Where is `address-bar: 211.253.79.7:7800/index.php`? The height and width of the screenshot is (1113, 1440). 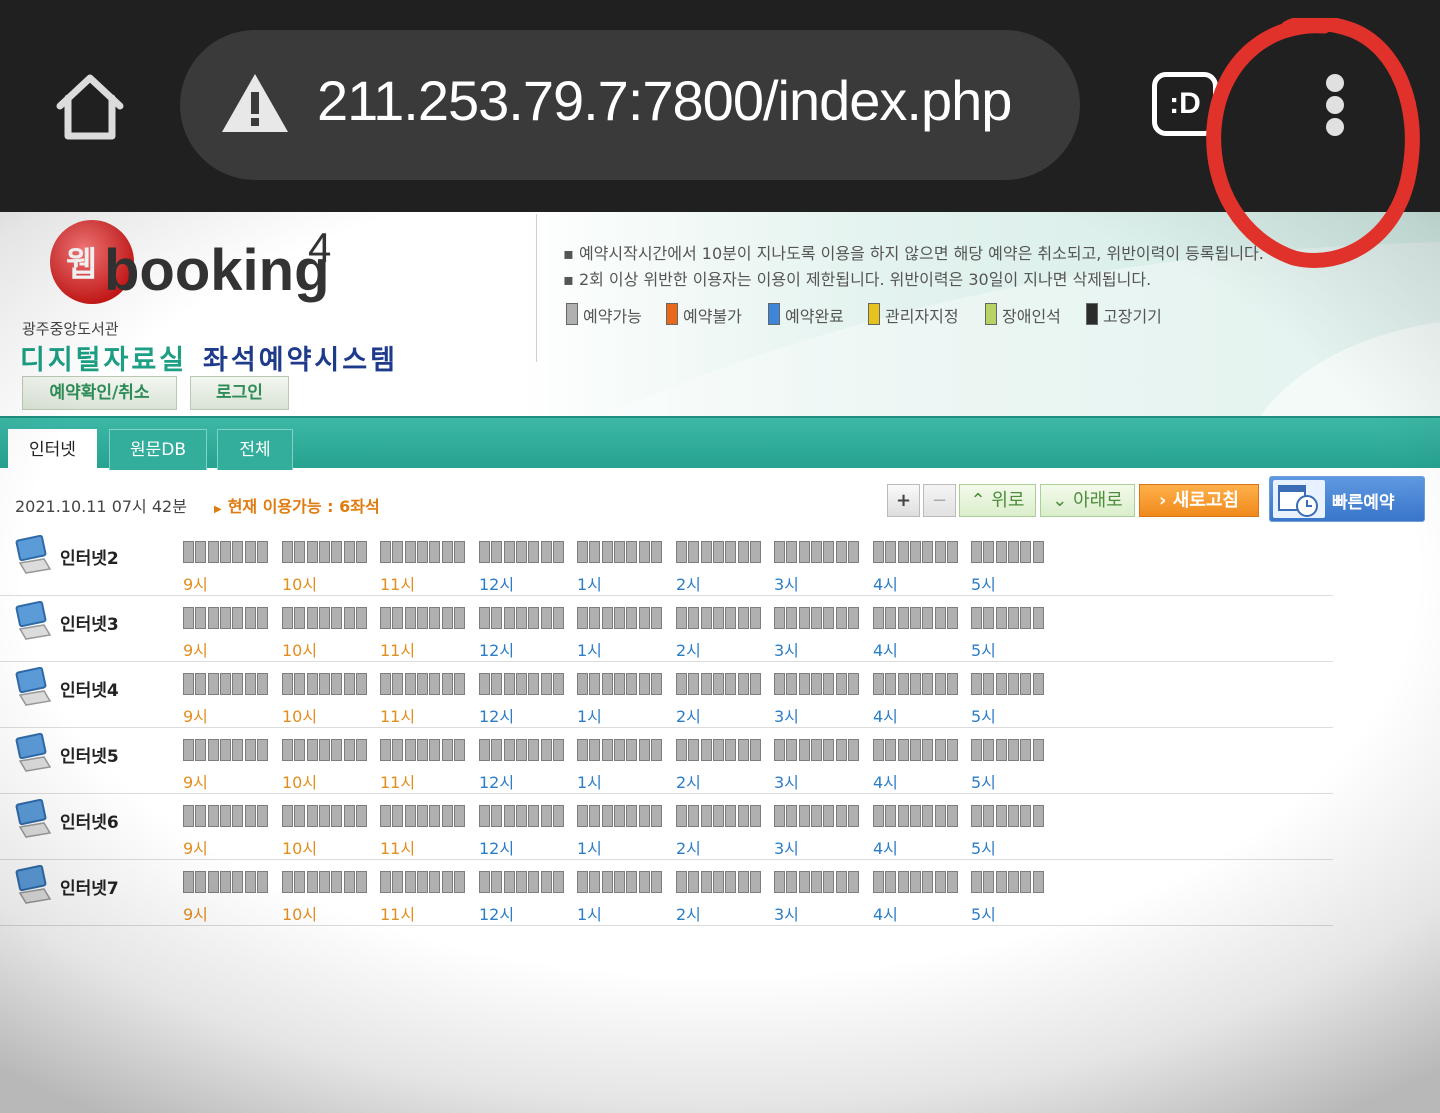
address-bar: 211.253.79.7:7800/index.php is located at coordinates (630, 105).